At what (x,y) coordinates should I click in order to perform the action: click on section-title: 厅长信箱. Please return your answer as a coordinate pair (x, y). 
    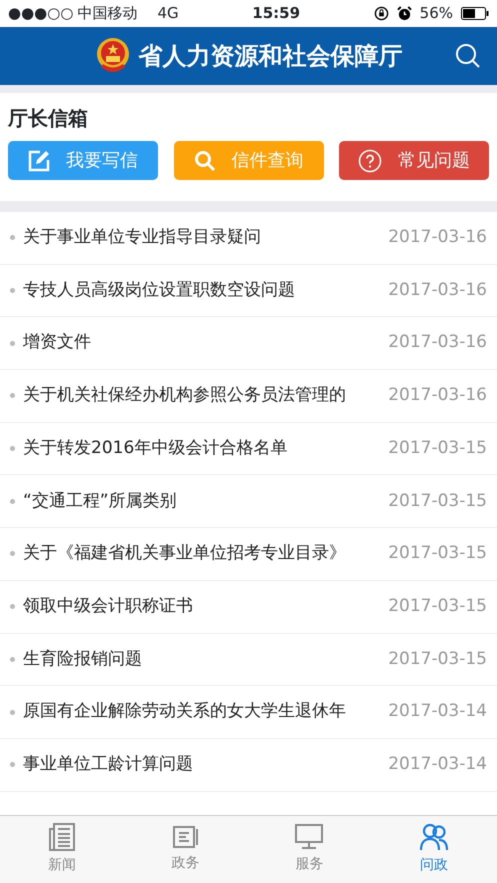
    Looking at the image, I should click on (47, 118).